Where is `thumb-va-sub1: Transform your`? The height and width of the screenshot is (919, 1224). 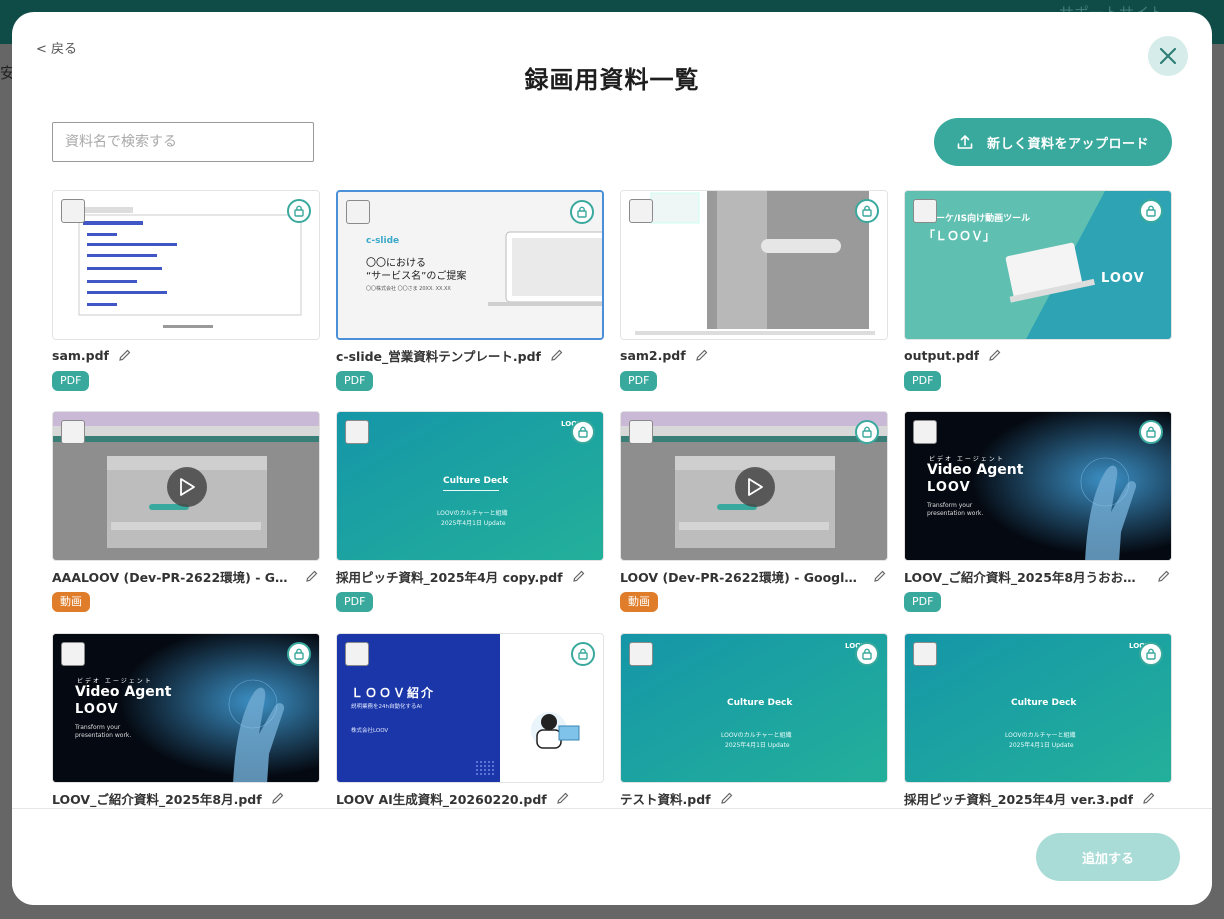 thumb-va-sub1: Transform your is located at coordinates (950, 505).